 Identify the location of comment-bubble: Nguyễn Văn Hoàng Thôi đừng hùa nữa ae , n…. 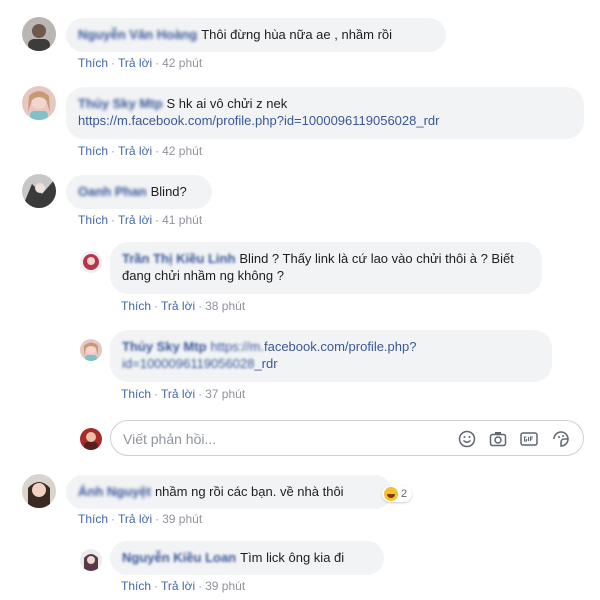
(256, 35).